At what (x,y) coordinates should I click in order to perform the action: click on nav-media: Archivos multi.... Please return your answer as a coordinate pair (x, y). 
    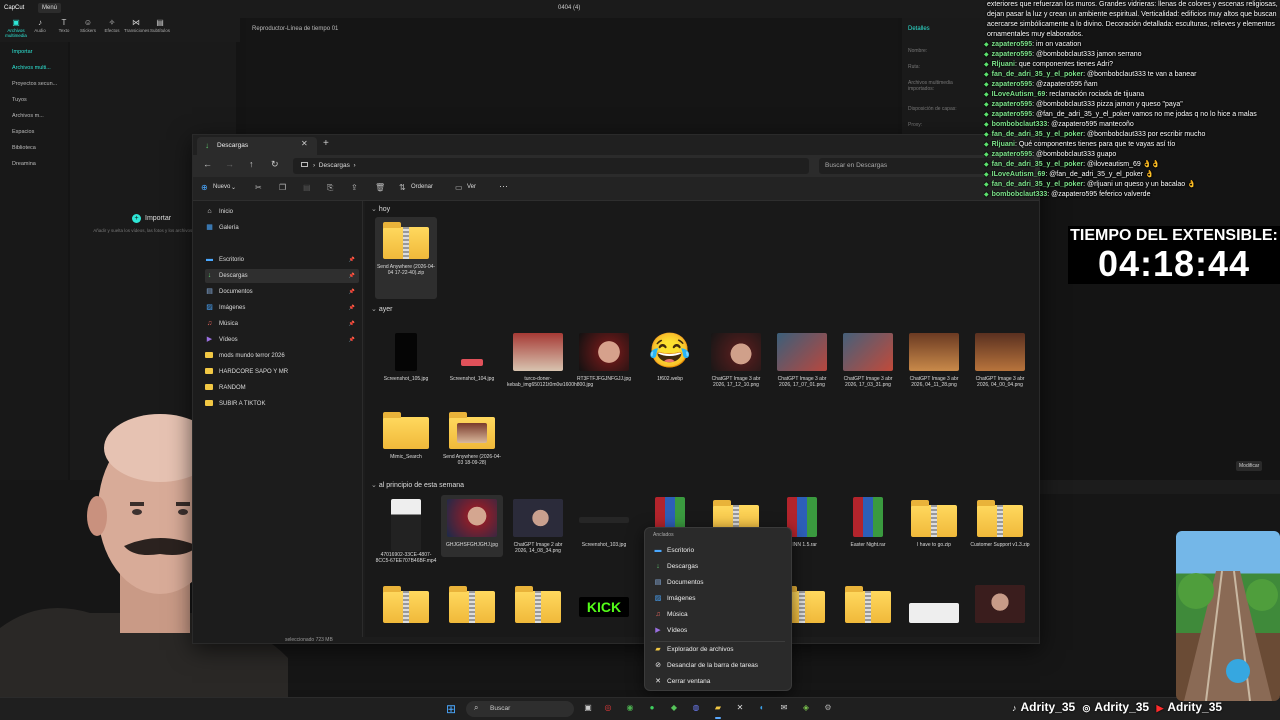
    Looking at the image, I should click on (34, 68).